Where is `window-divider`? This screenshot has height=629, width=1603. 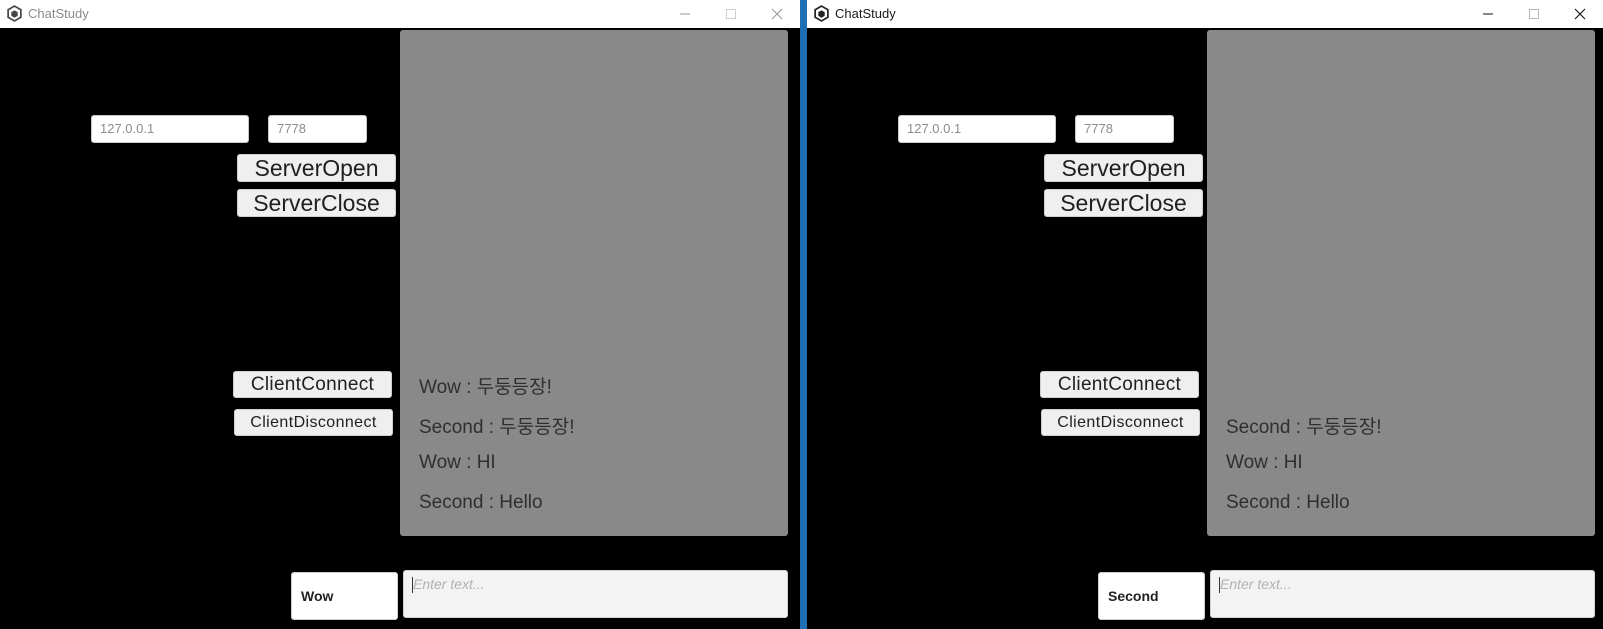 window-divider is located at coordinates (803, 314).